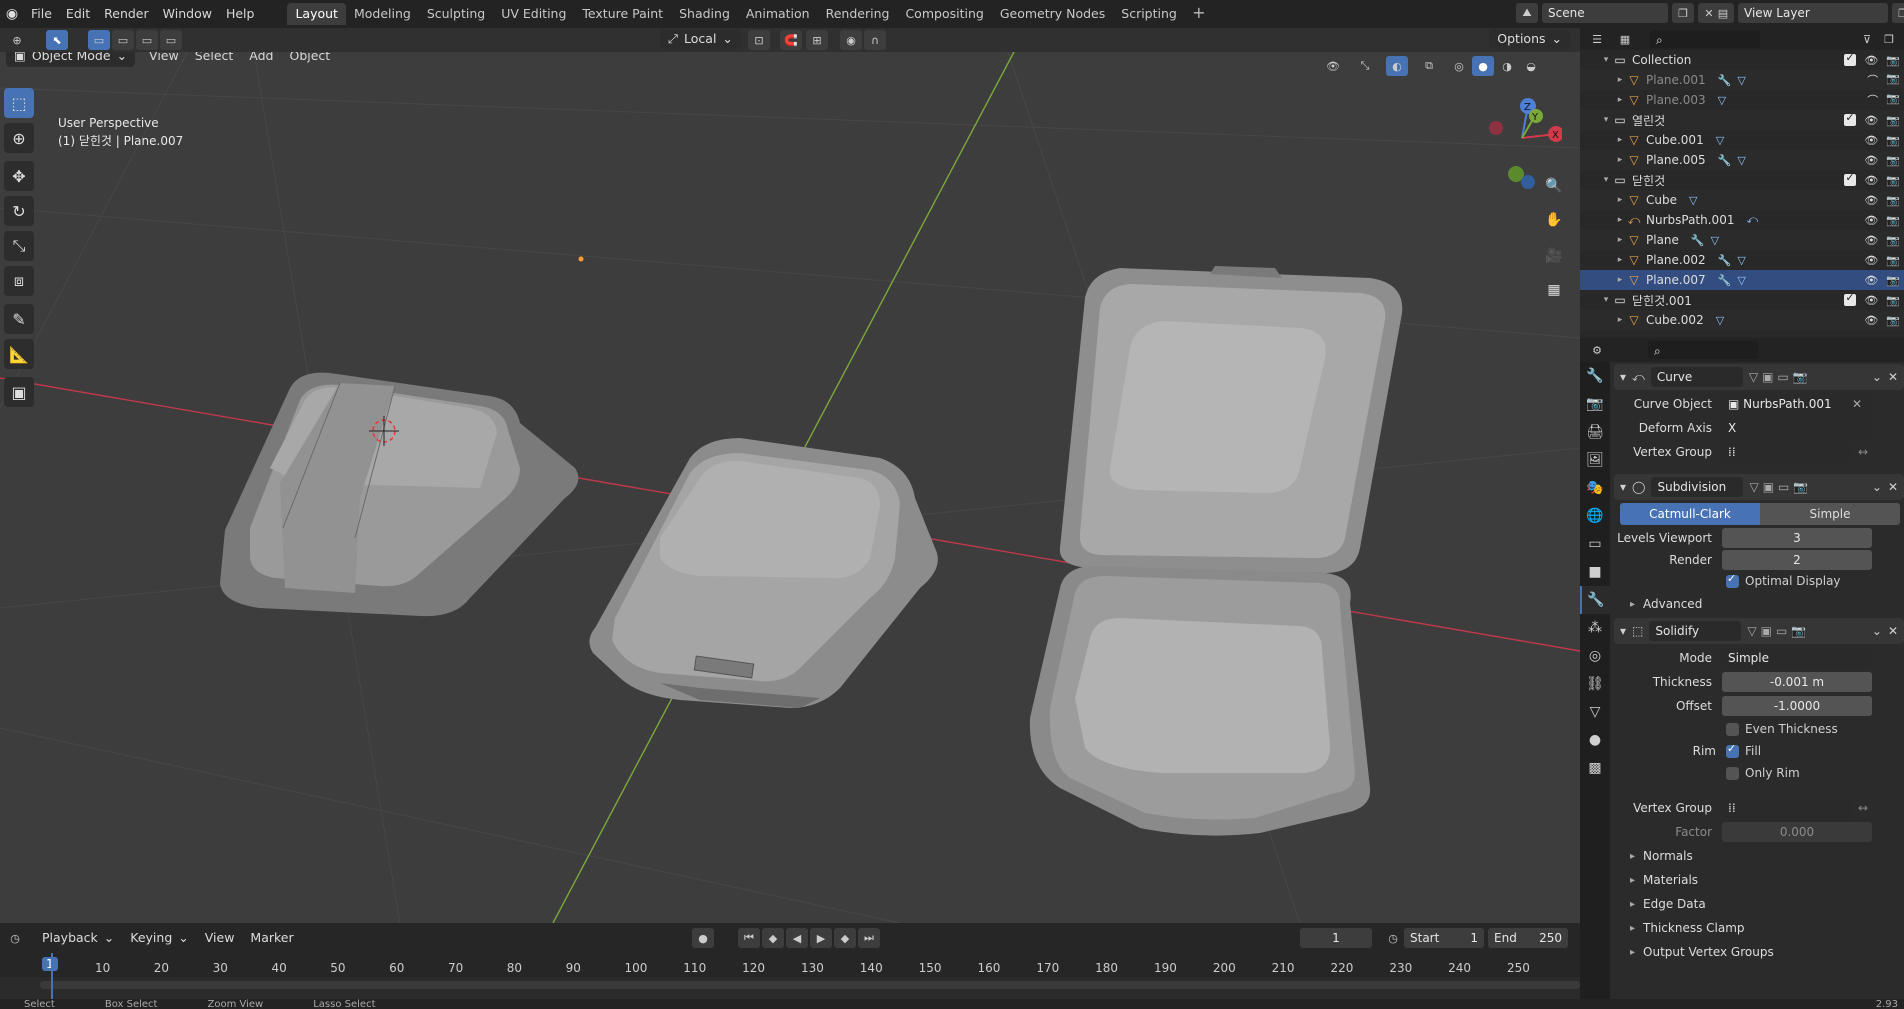 The height and width of the screenshot is (1009, 1904). I want to click on intersect-selection-icon: ▭, so click(171, 40).